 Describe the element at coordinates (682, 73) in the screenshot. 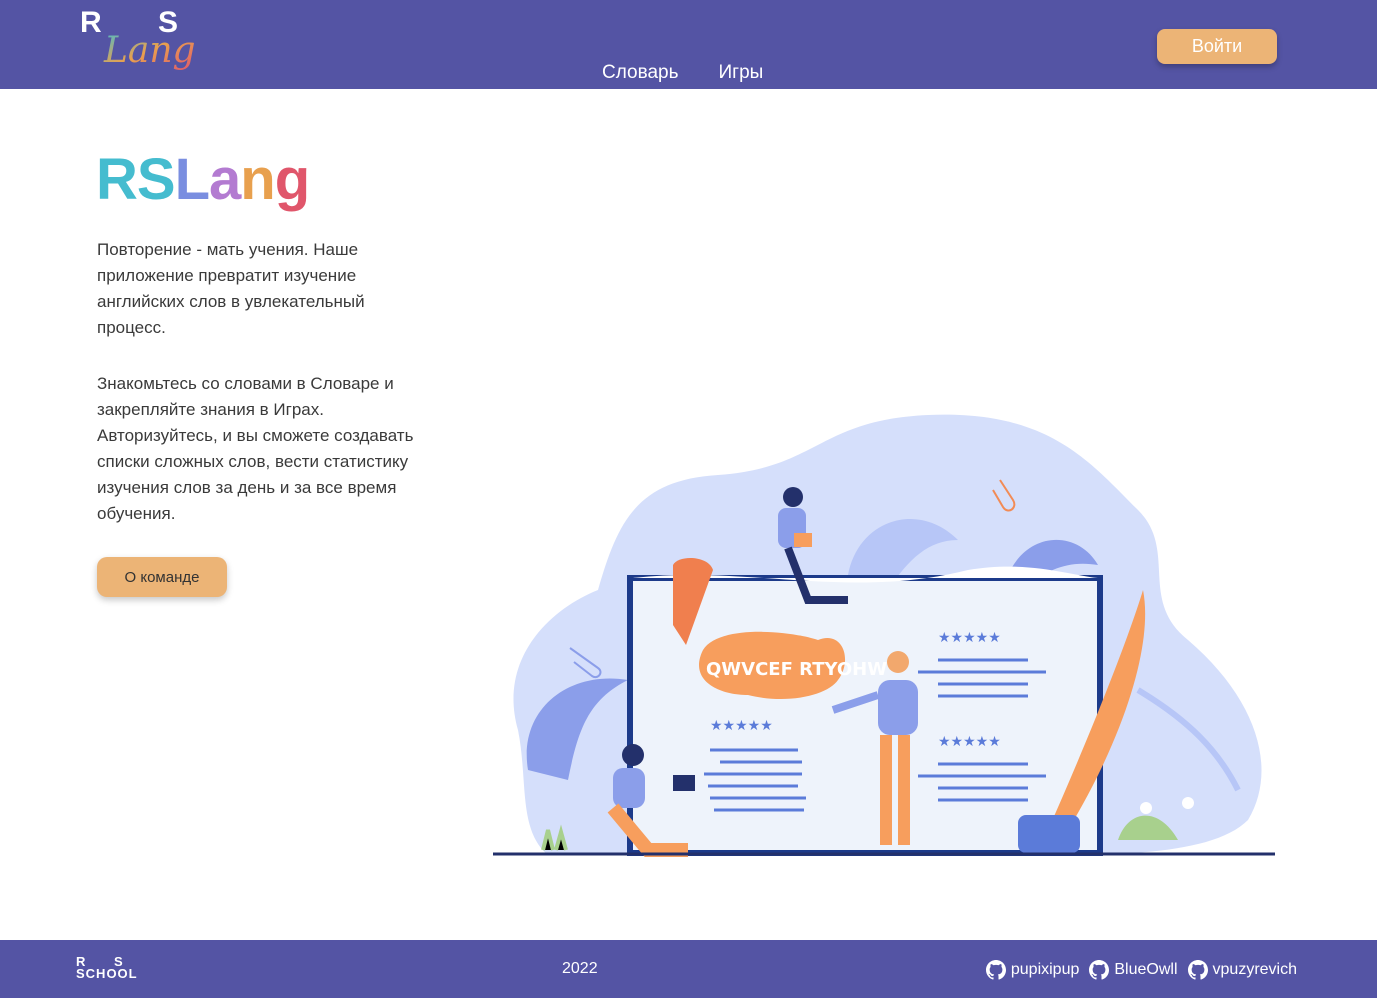

I see `main-nav: Словарь Игры` at that location.